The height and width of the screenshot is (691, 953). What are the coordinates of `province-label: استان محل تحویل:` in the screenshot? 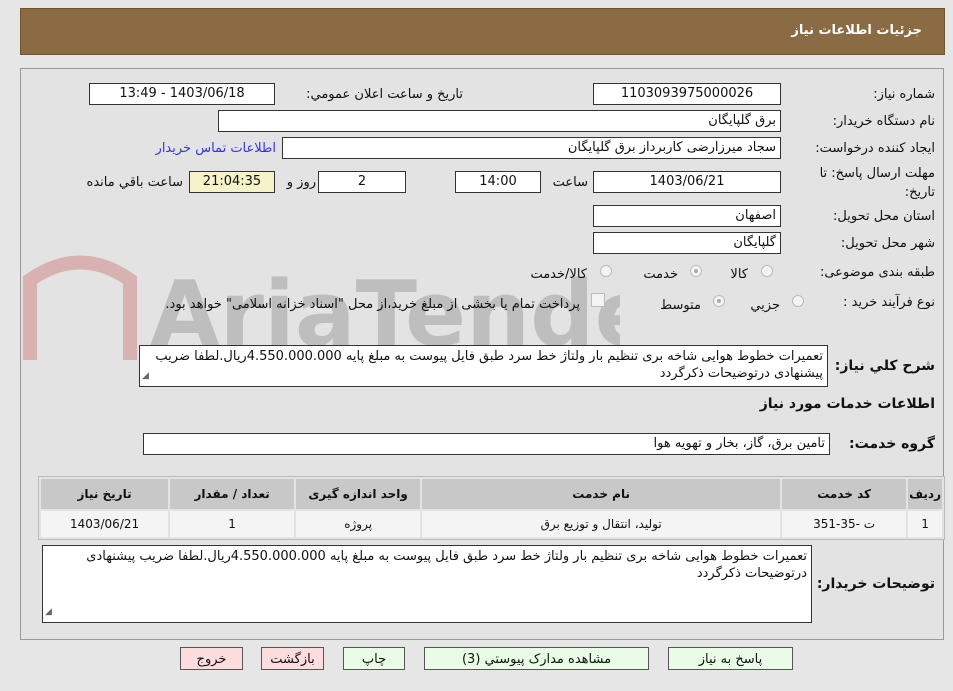 It's located at (884, 216).